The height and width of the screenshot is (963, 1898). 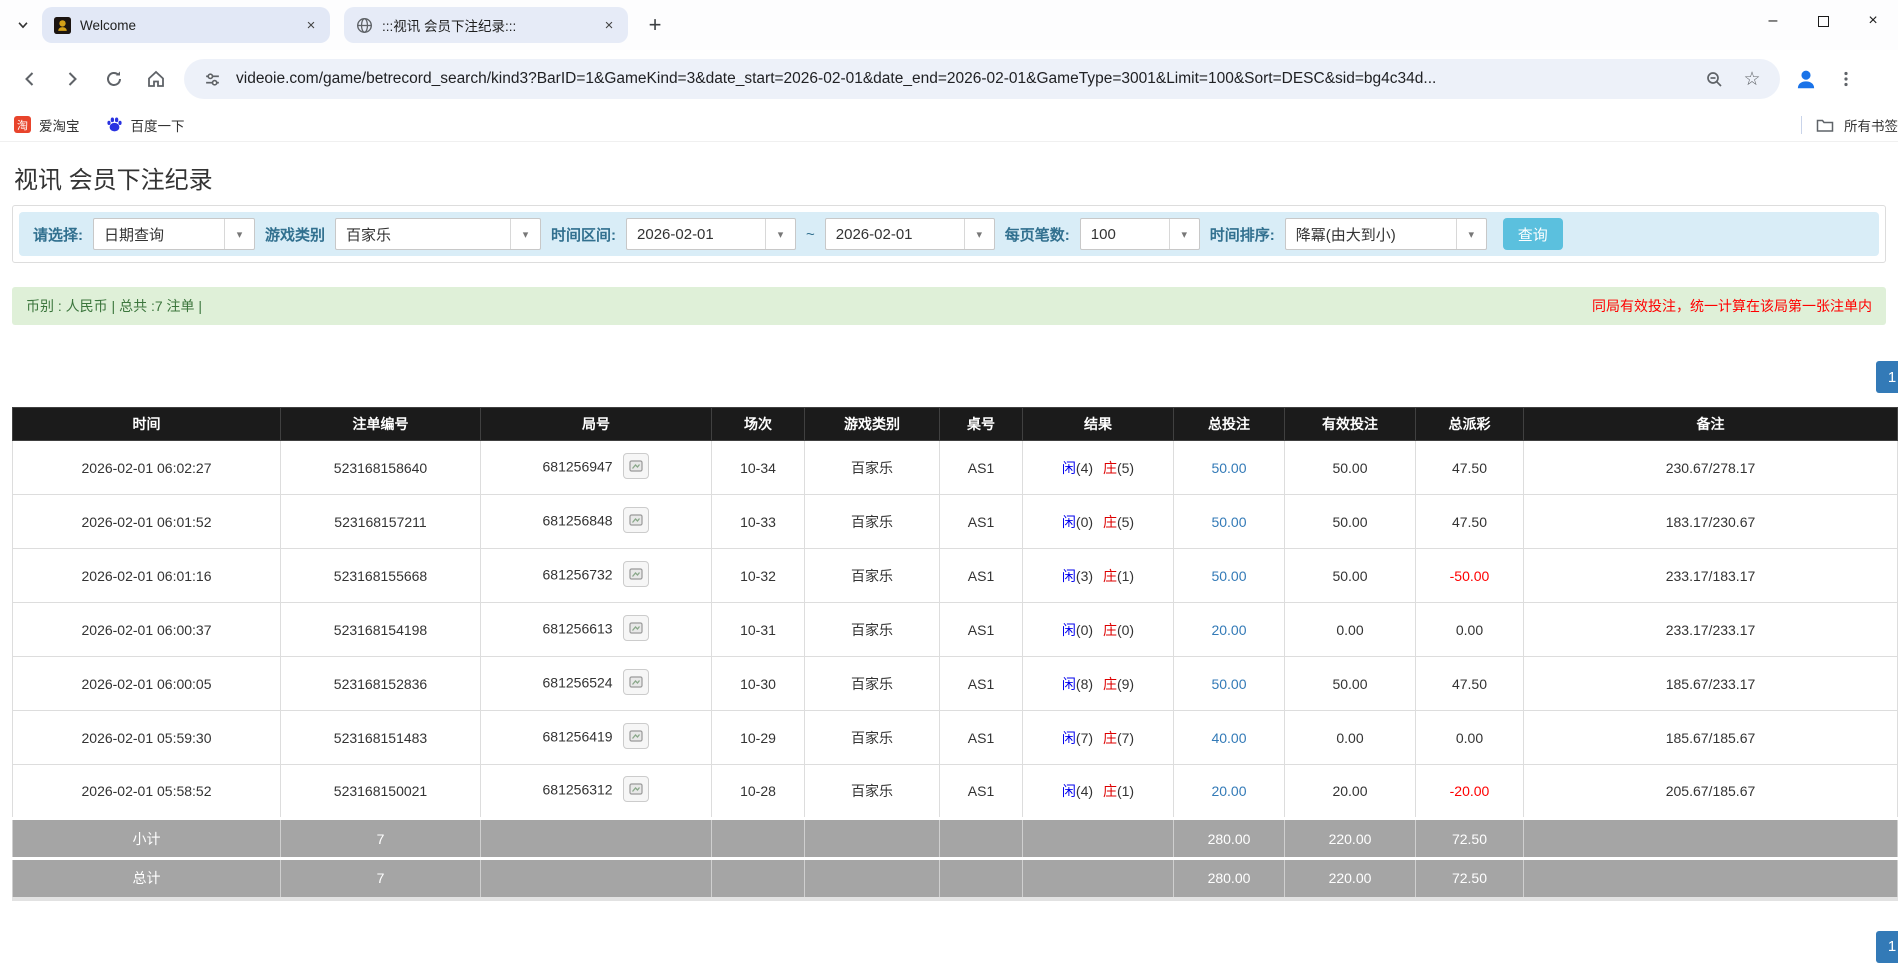 I want to click on home-icon, so click(x=156, y=78).